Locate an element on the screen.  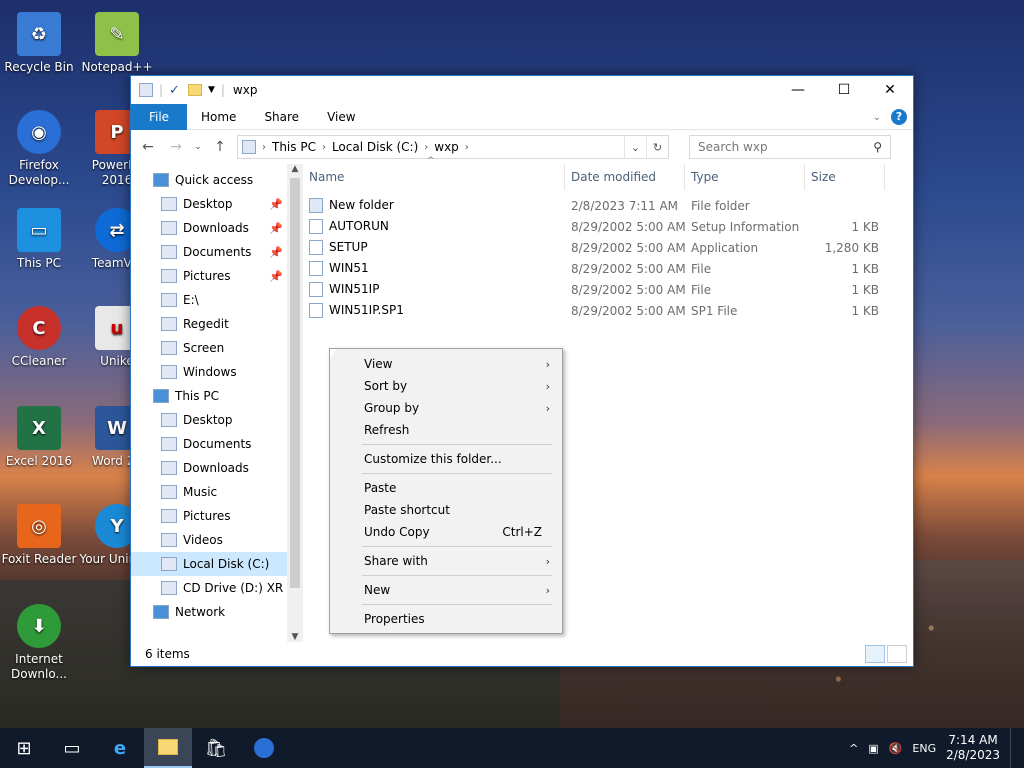
tab-share: Share is located at coordinates (281, 117).